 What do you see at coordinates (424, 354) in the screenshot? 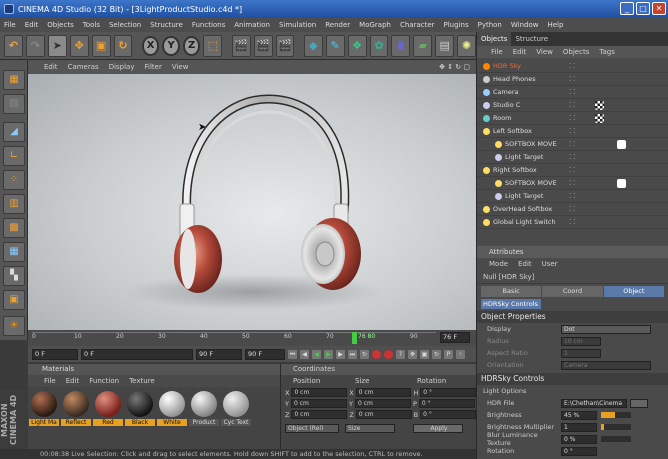
I see `key-scale-icon: ▣` at bounding box center [424, 354].